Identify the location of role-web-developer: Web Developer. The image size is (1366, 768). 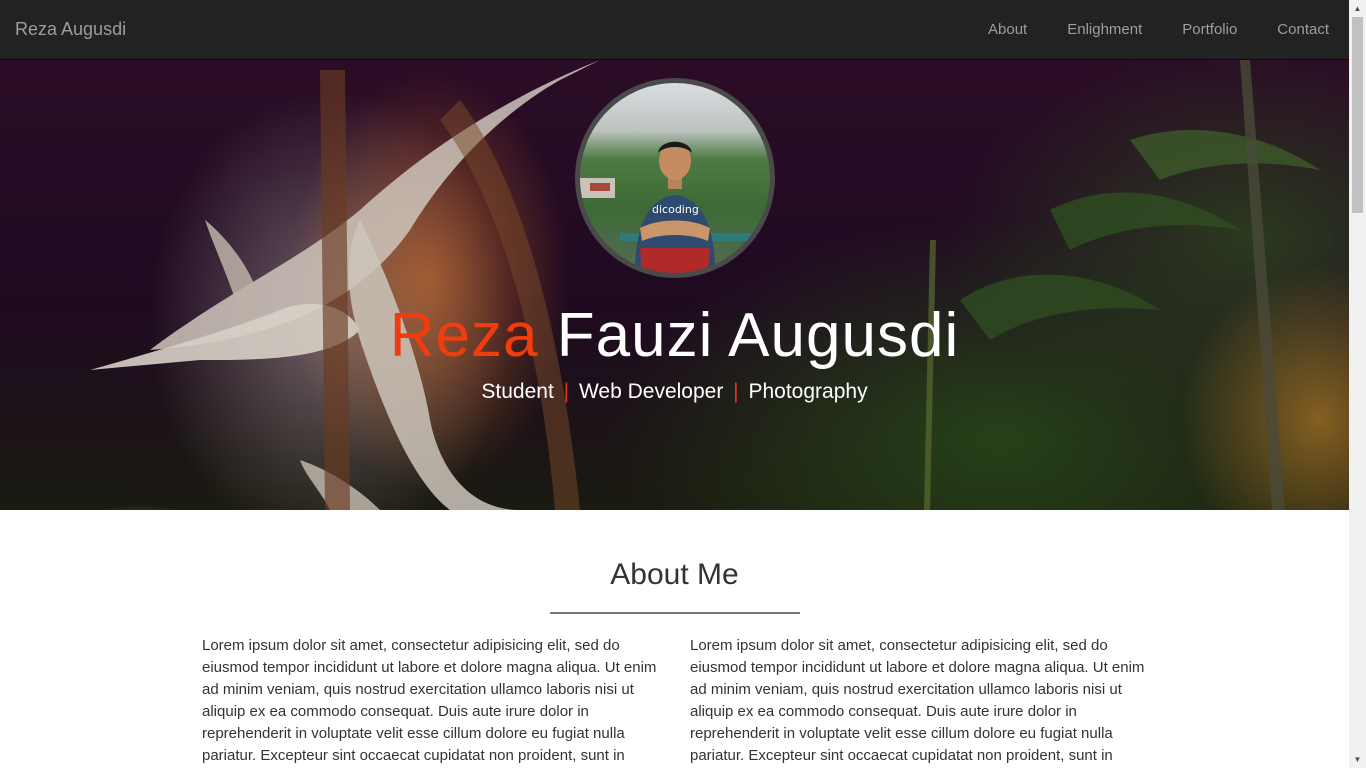
(651, 391).